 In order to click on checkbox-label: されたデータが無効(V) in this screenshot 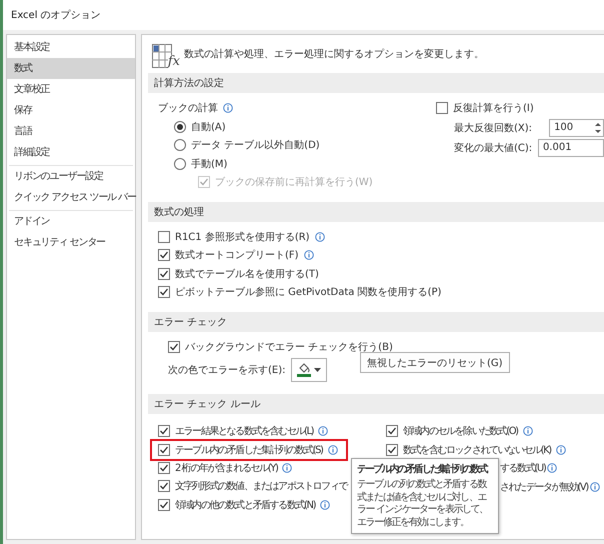, I will do `click(544, 487)`.